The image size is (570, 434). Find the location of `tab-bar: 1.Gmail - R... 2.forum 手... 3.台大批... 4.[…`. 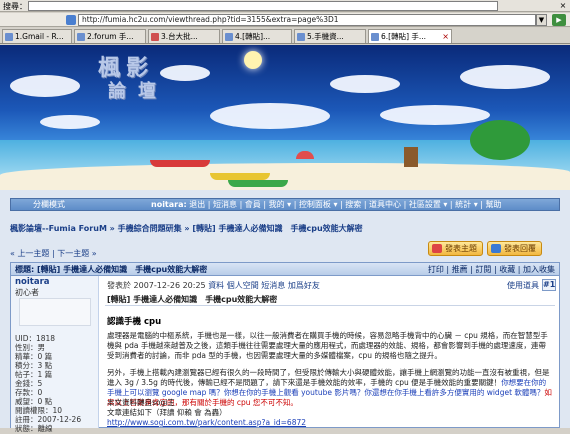

tab-bar: 1.Gmail - R... 2.forum 手... 3.台大批... 4.[… is located at coordinates (285, 36).